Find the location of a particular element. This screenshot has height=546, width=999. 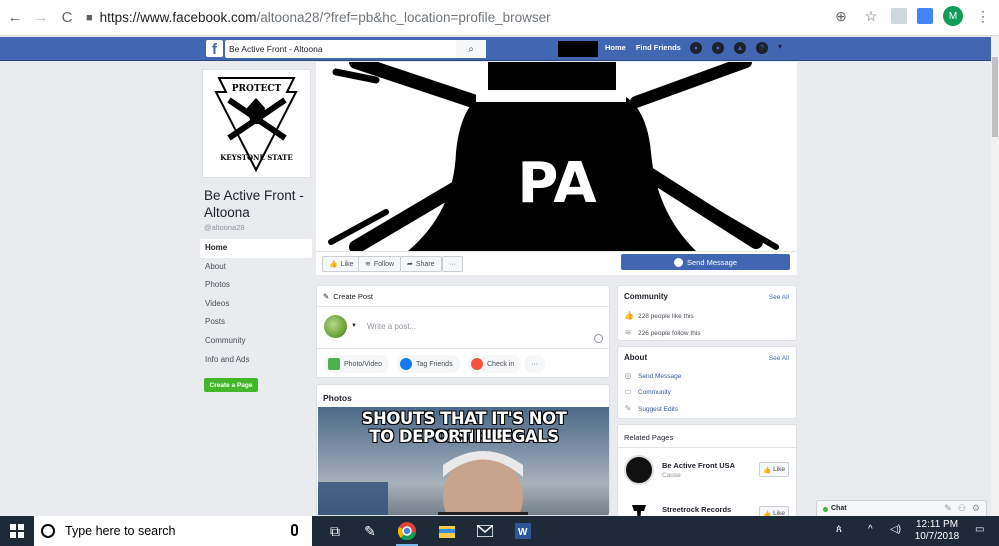

more-post-options-button: ··· is located at coordinates (534, 364).